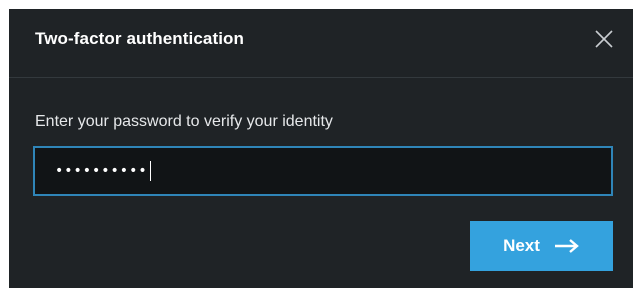 This screenshot has height=288, width=633. Describe the element at coordinates (150, 171) in the screenshot. I see `text-caret` at that location.